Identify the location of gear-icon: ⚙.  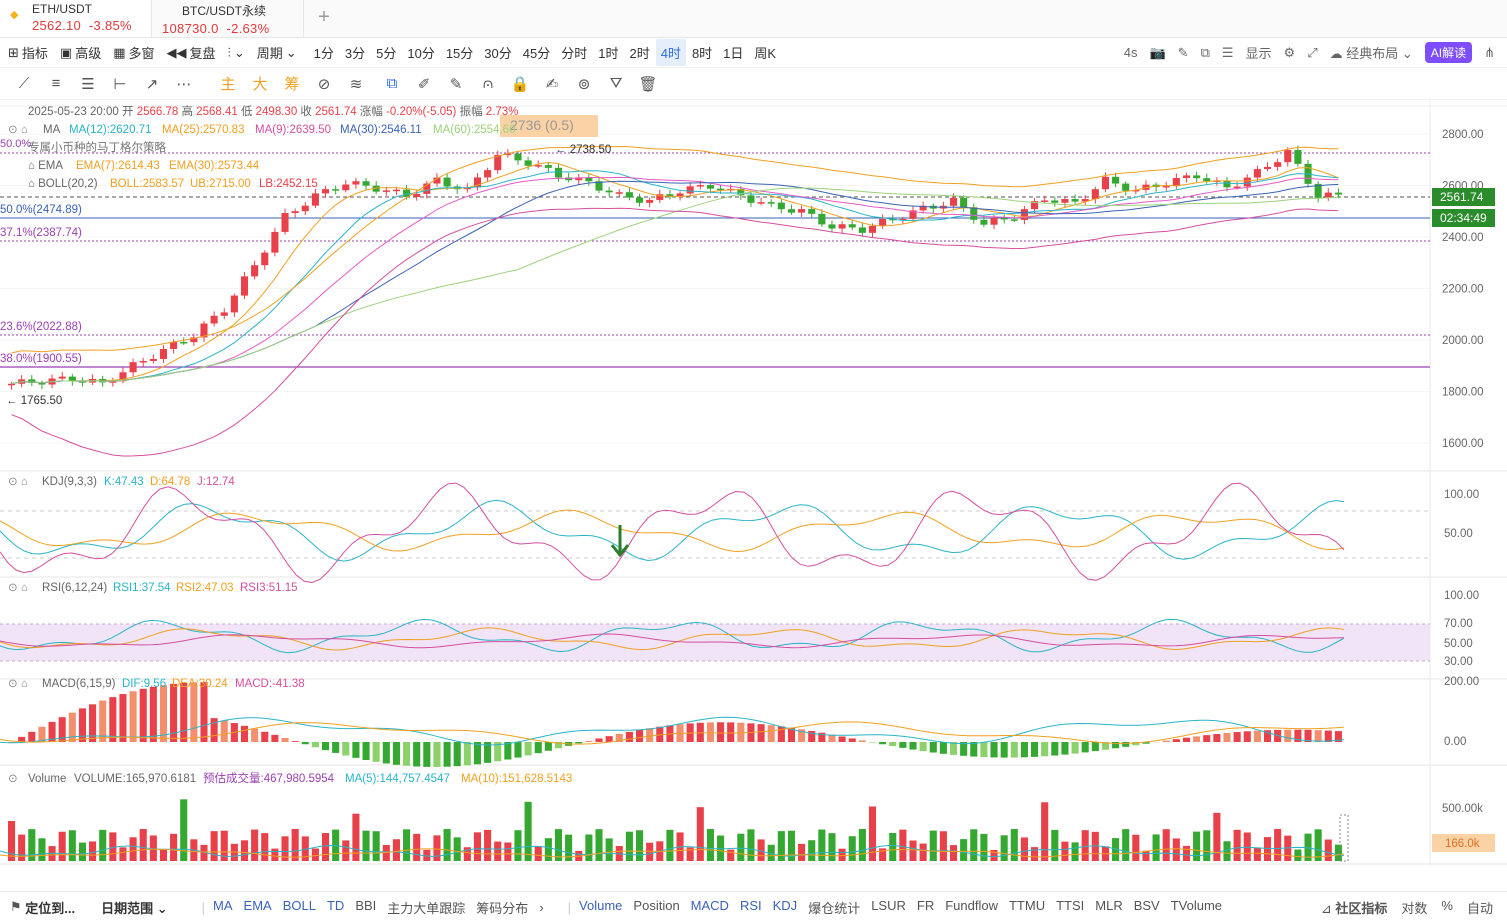
(1290, 53).